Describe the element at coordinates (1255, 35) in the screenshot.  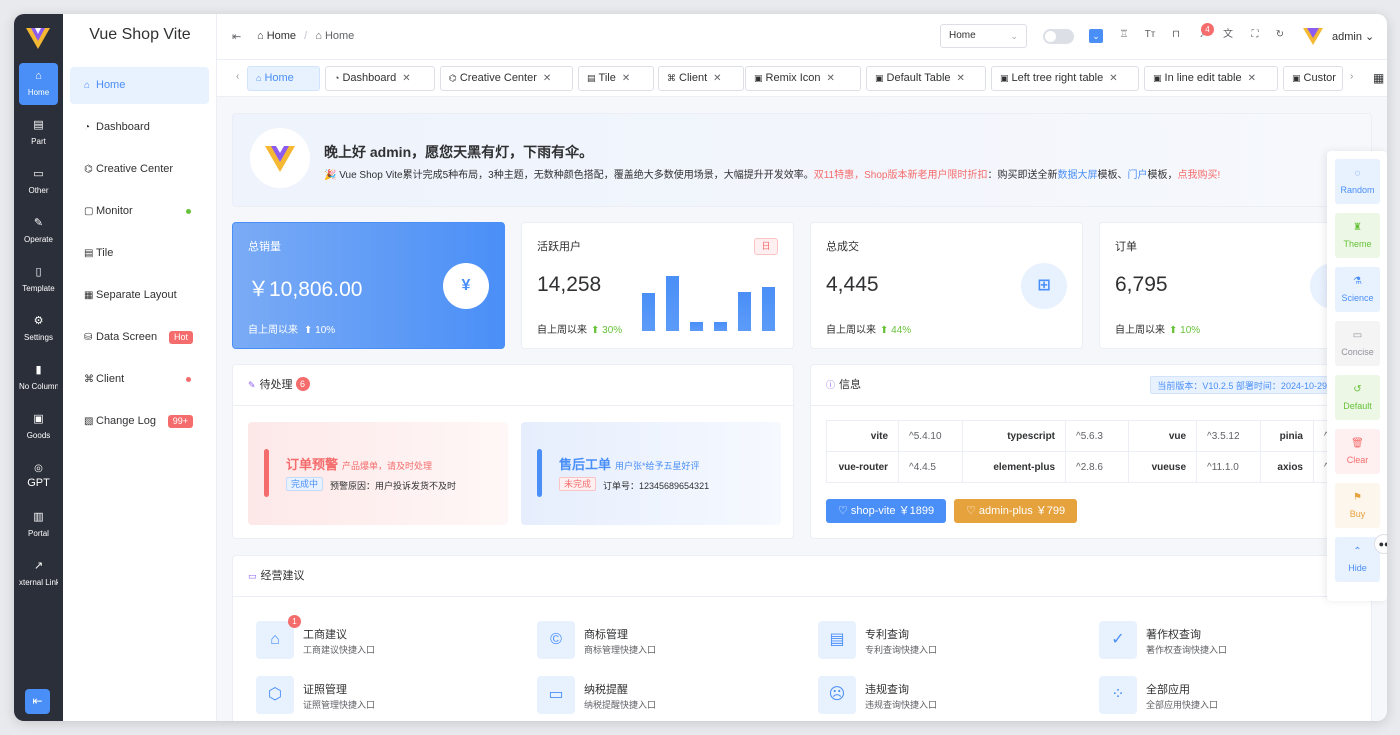
I see `fullscreen-icon: ⛶` at that location.